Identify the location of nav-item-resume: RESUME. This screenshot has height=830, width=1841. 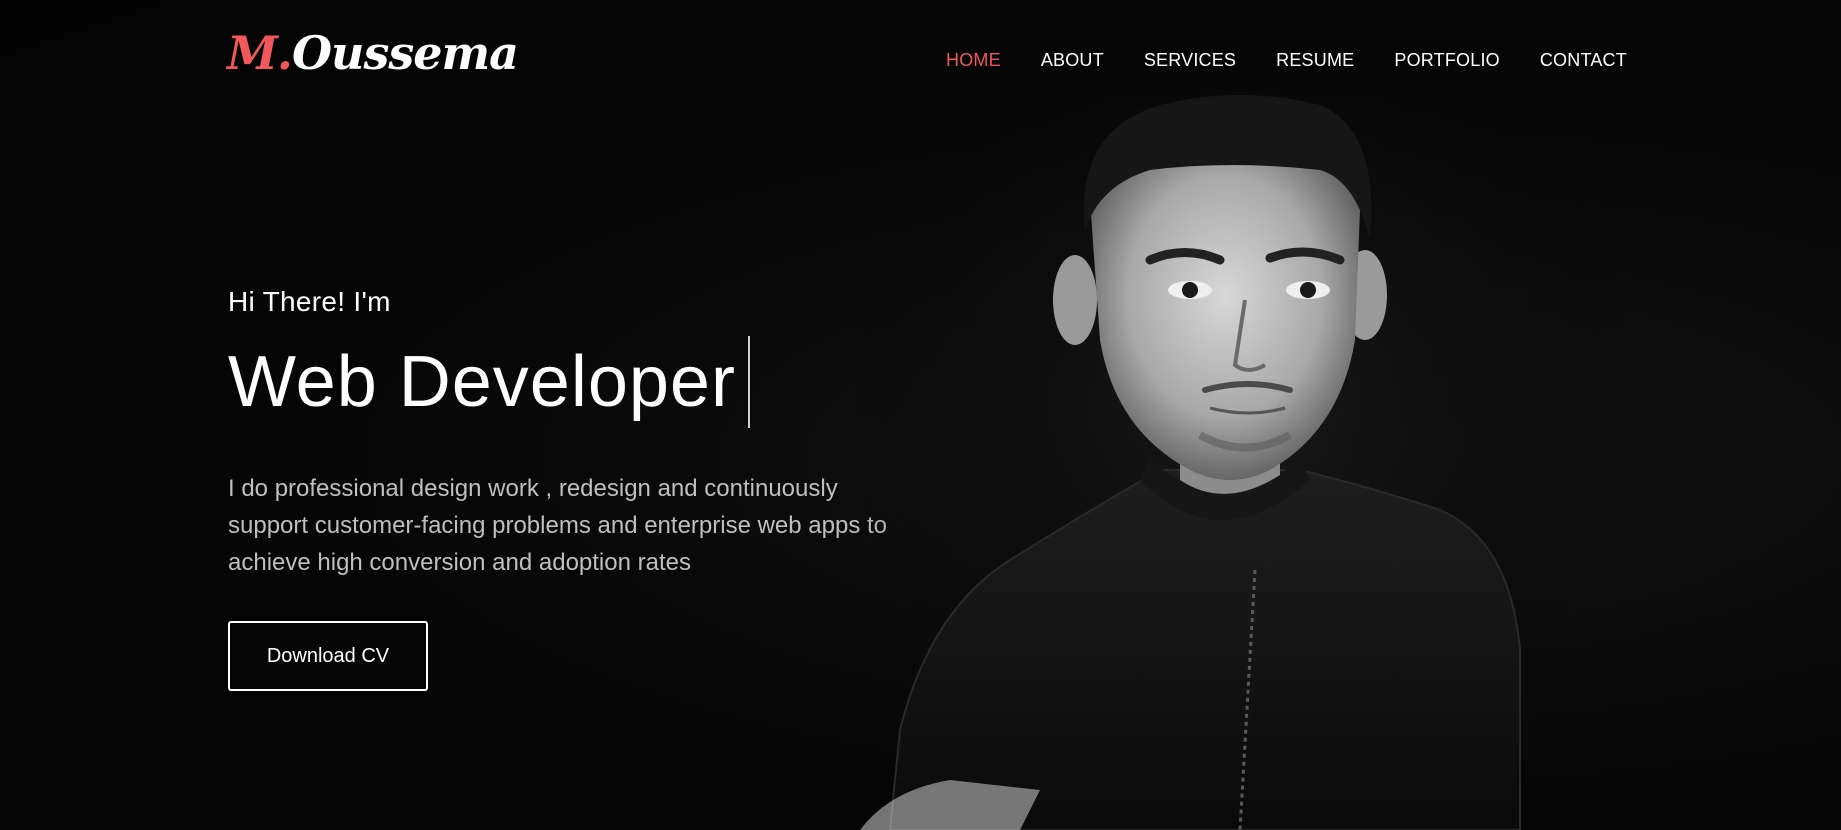
(1315, 60).